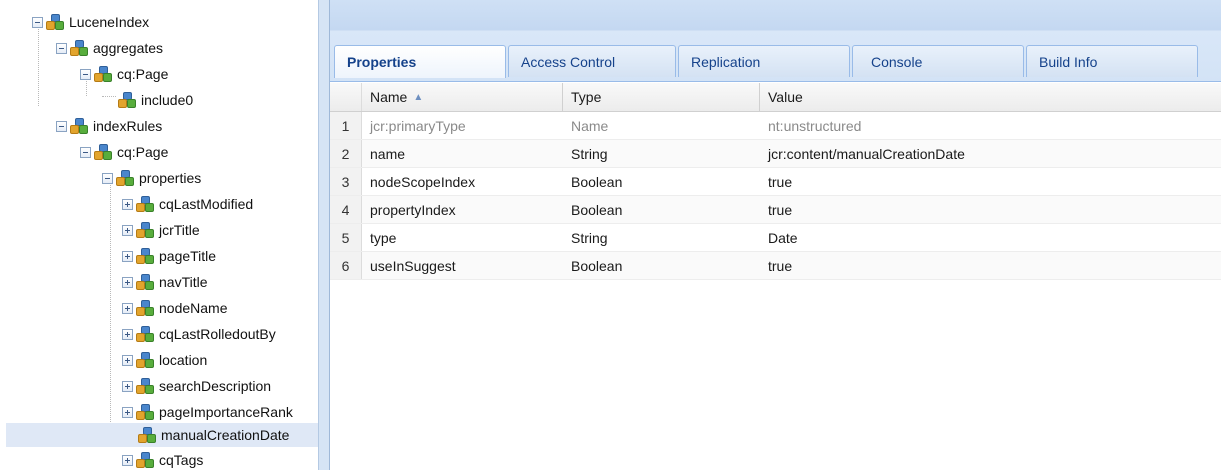 Image resolution: width=1221 pixels, height=470 pixels. I want to click on property-type: Name, so click(661, 125).